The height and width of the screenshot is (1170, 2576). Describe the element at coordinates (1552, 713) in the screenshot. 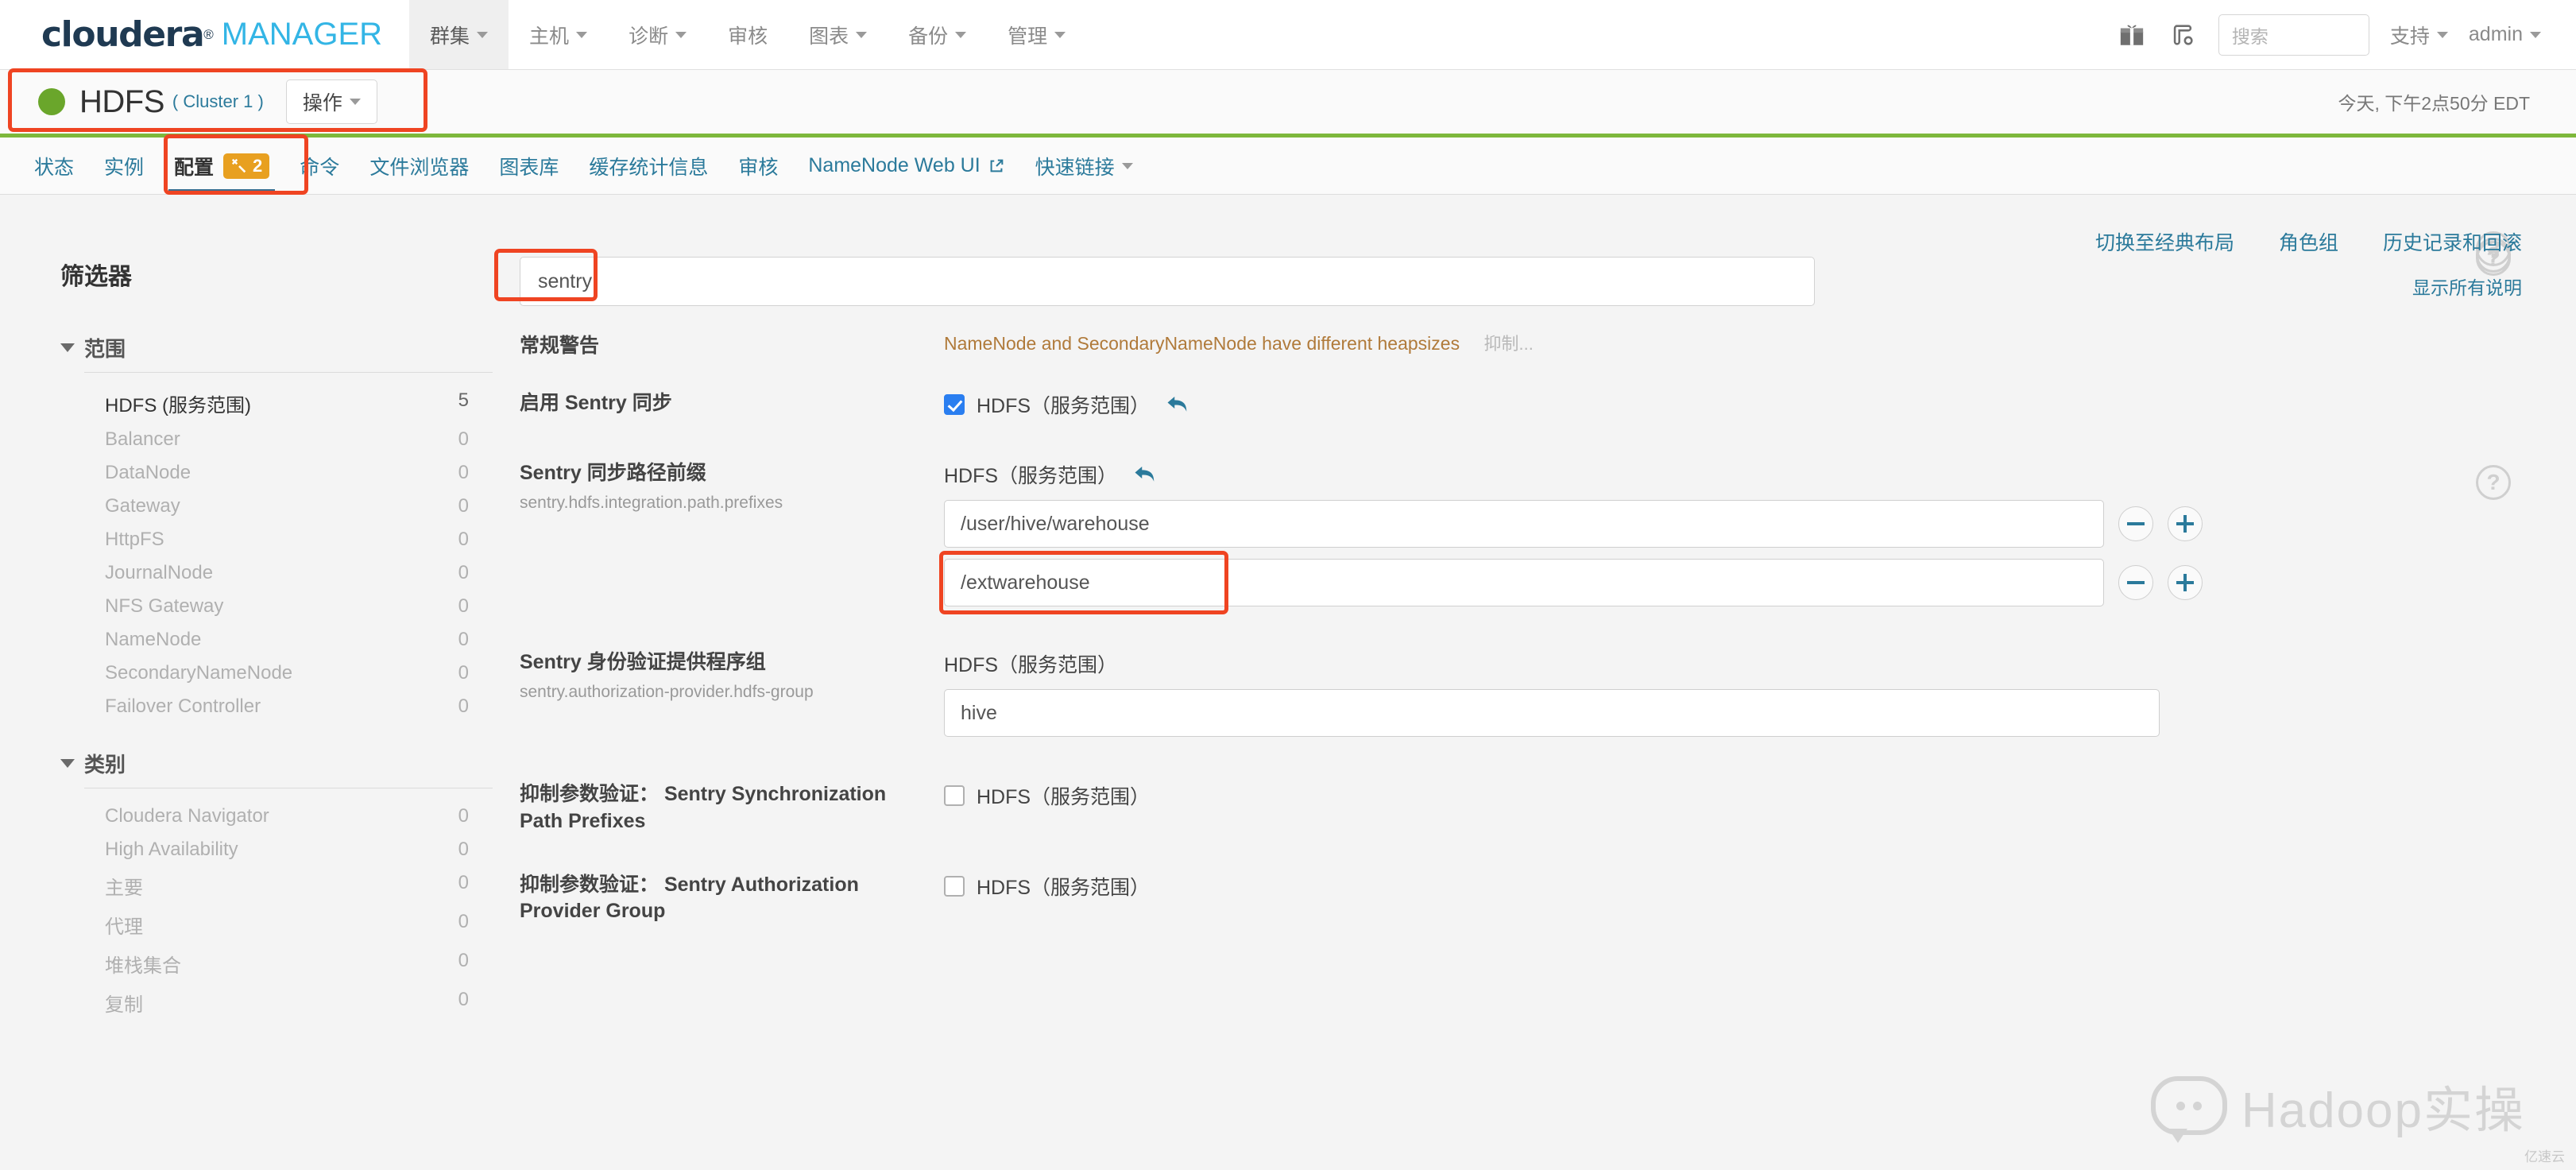

I see `sentry-authorization-provider-group-input: hive` at that location.